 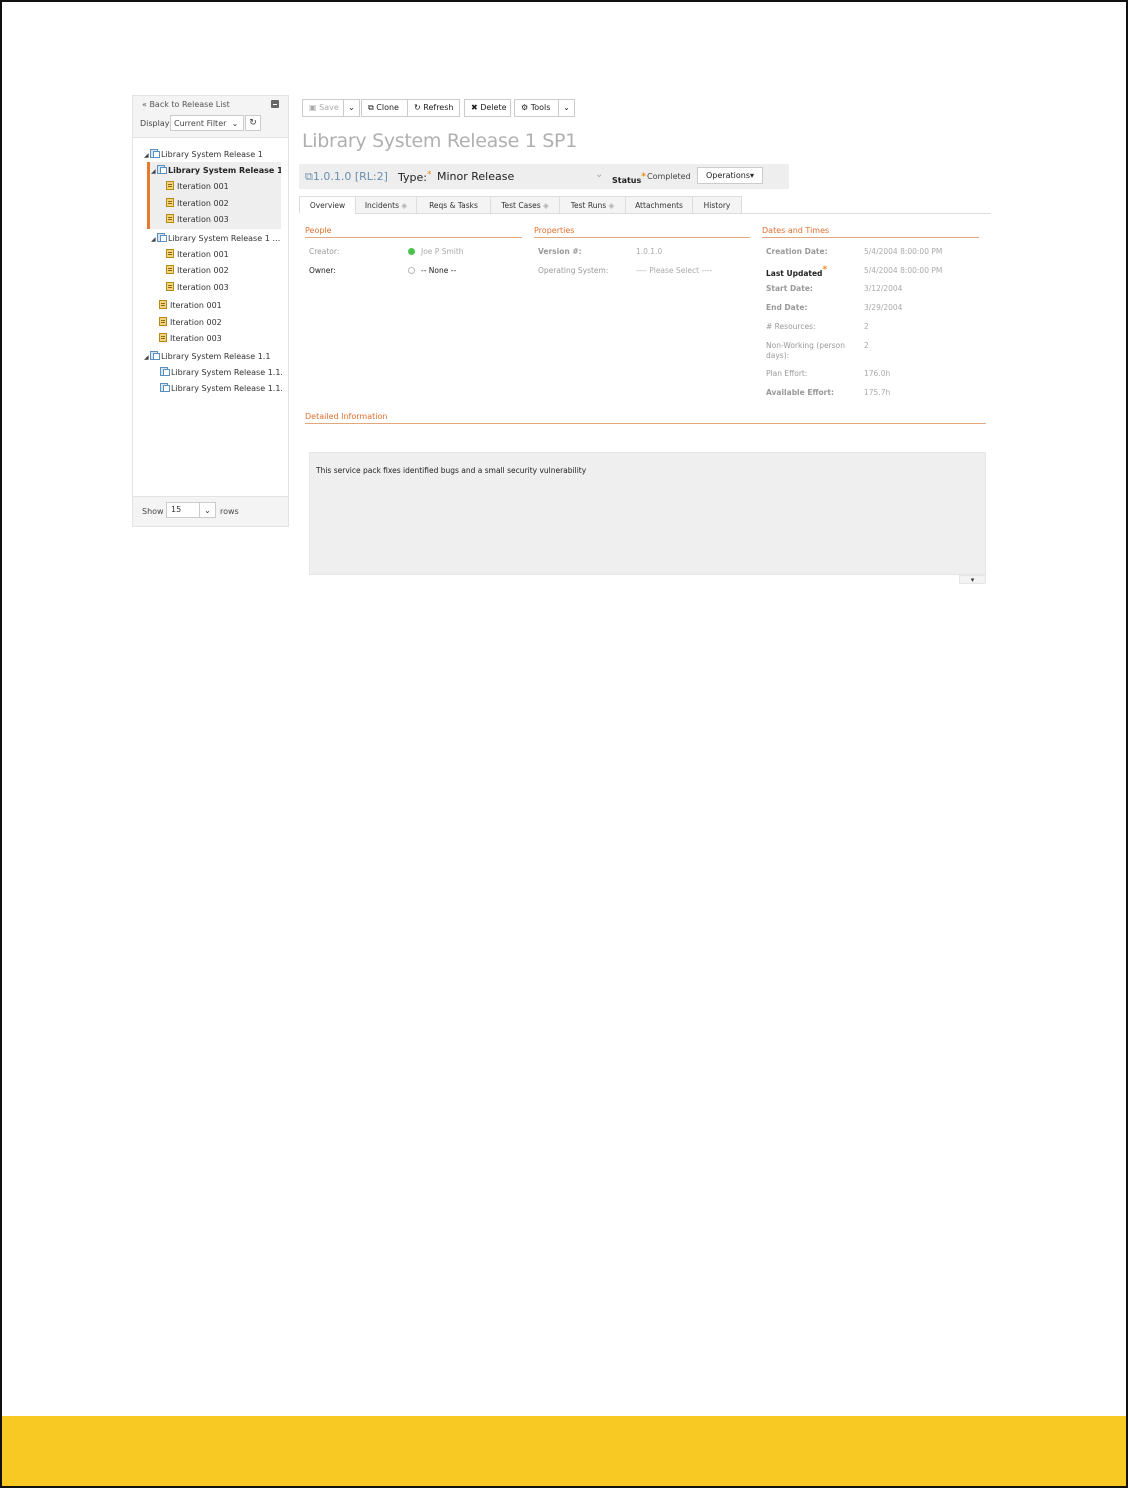 I want to click on tab-history: History, so click(x=717, y=205).